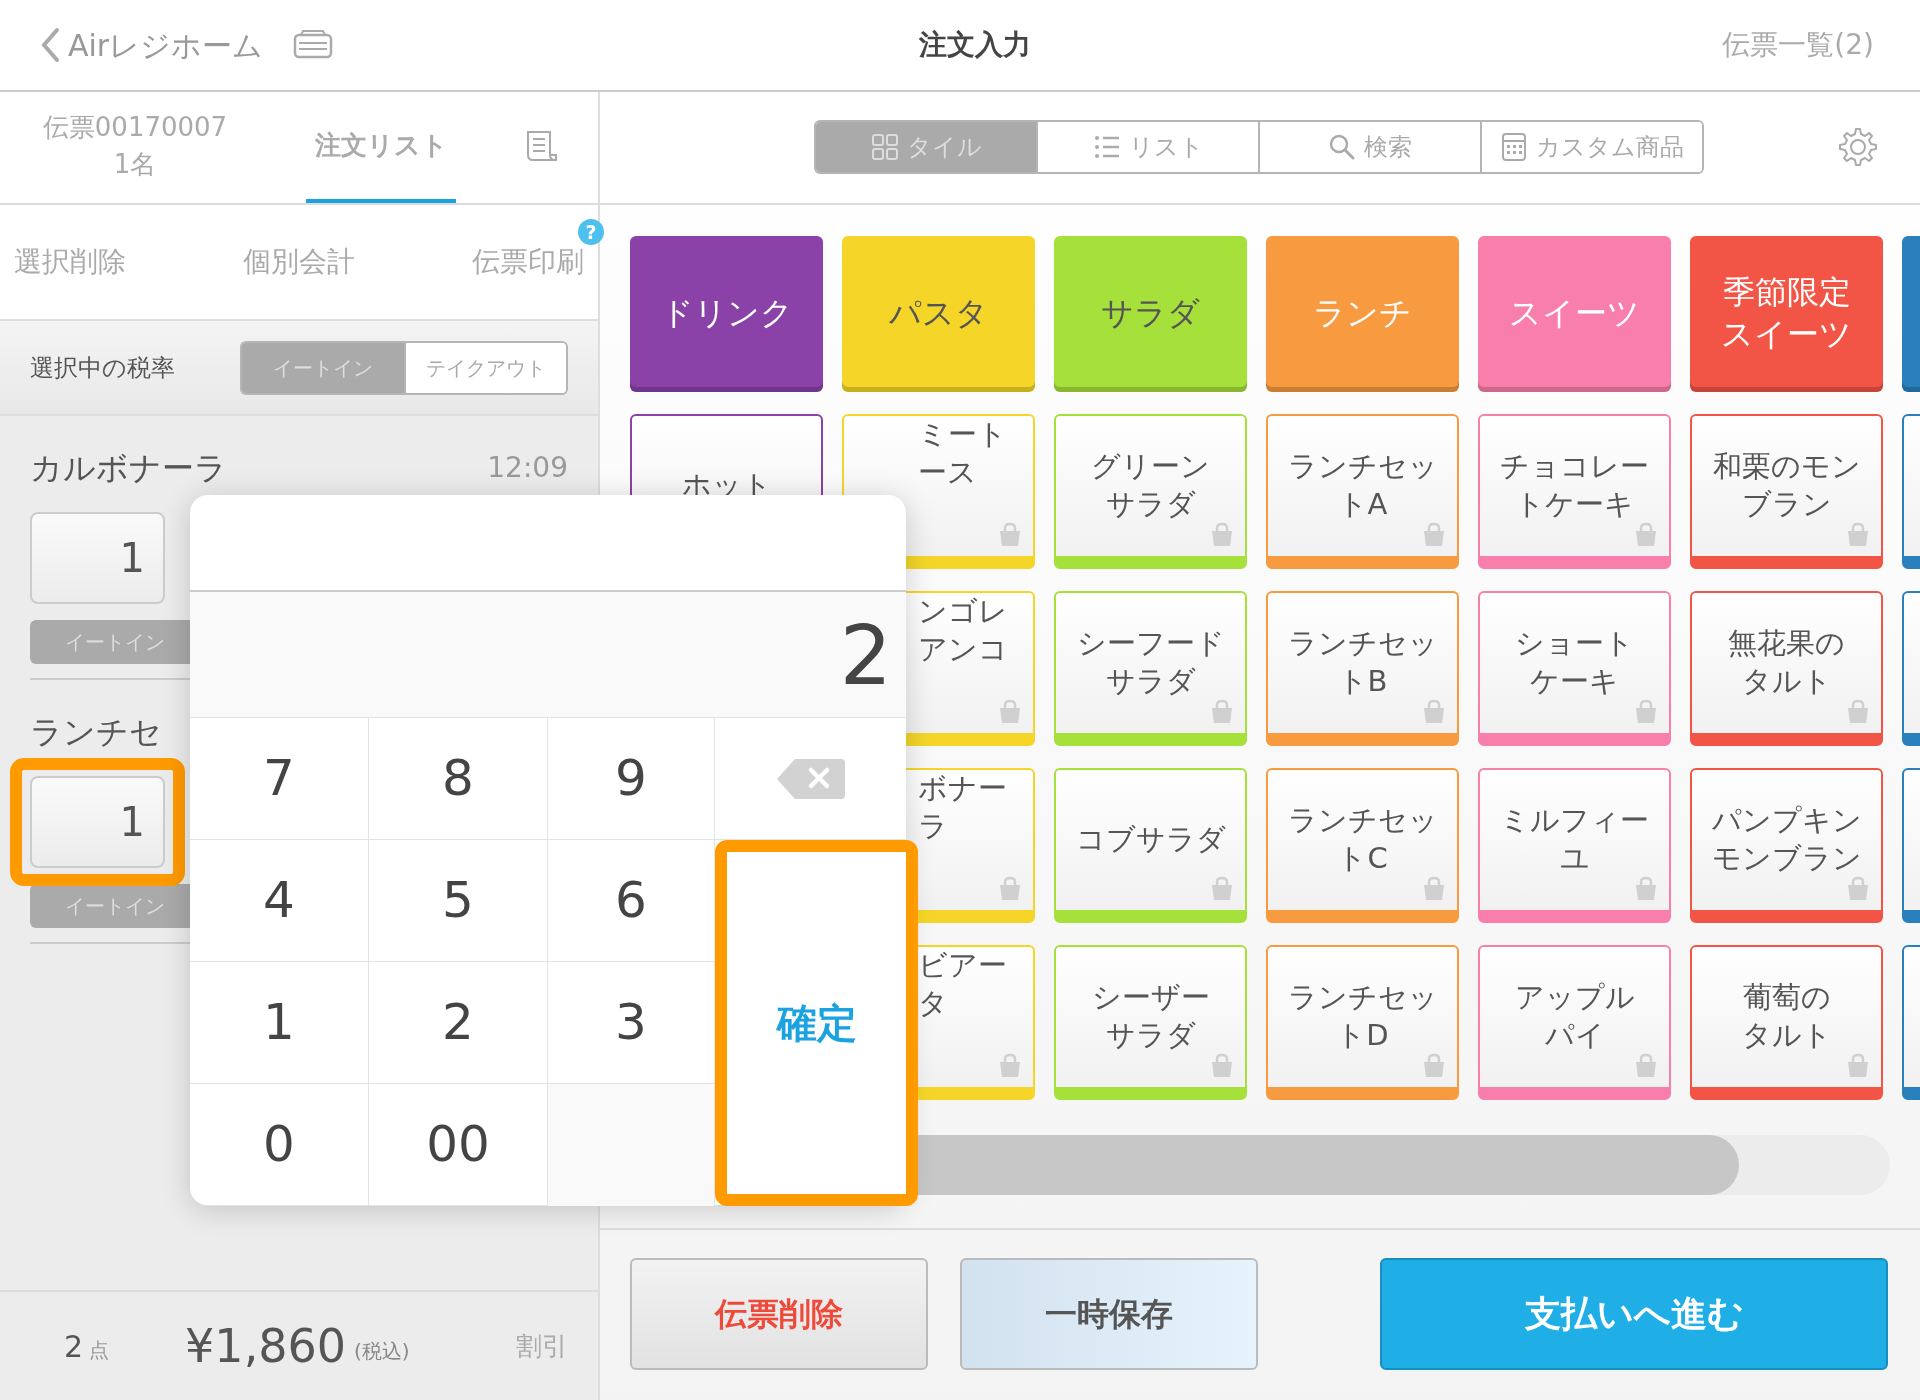  What do you see at coordinates (96, 732) in the screenshot?
I see `item-name: ランチセ` at bounding box center [96, 732].